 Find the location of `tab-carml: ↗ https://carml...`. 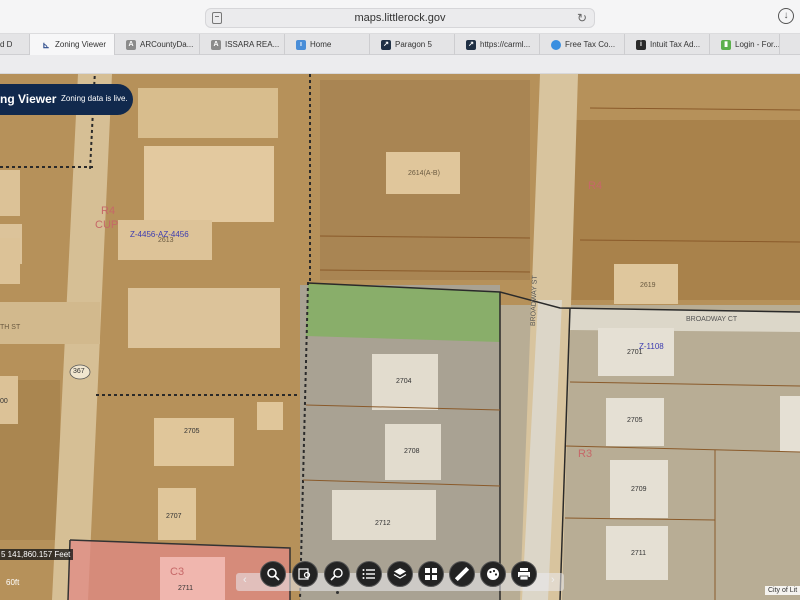

tab-carml: ↗ https://carml... is located at coordinates (497, 44).